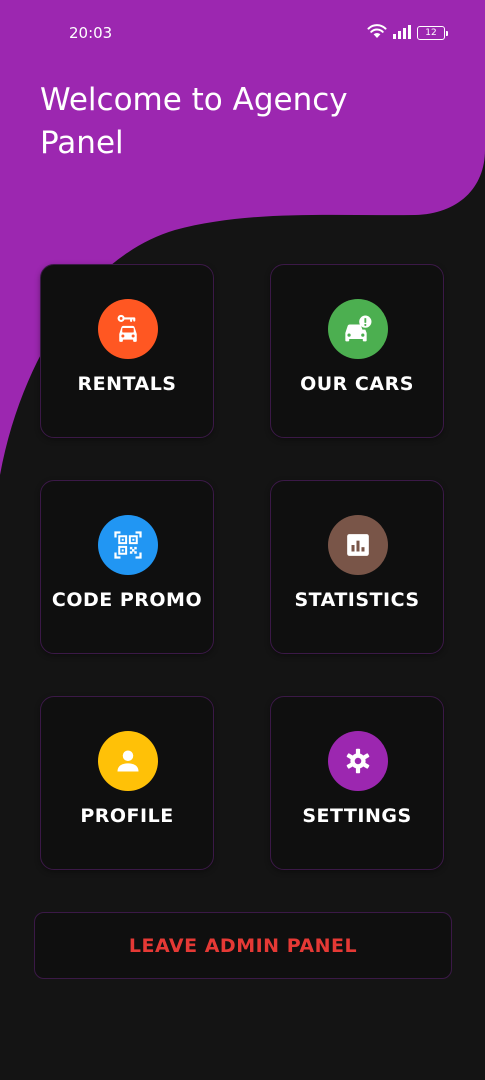 This screenshot has width=485, height=1080. Describe the element at coordinates (357, 384) in the screenshot. I see `our-cars-label: OUR CARS` at that location.